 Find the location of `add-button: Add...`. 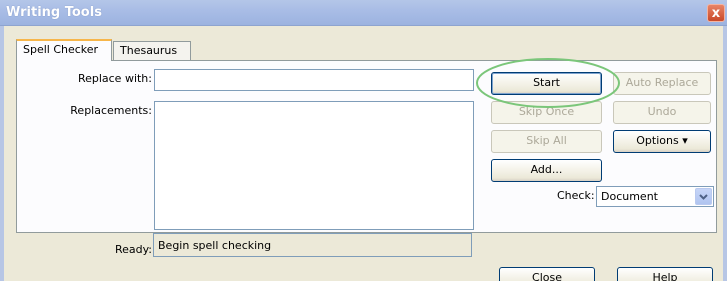

add-button: Add... is located at coordinates (546, 170).